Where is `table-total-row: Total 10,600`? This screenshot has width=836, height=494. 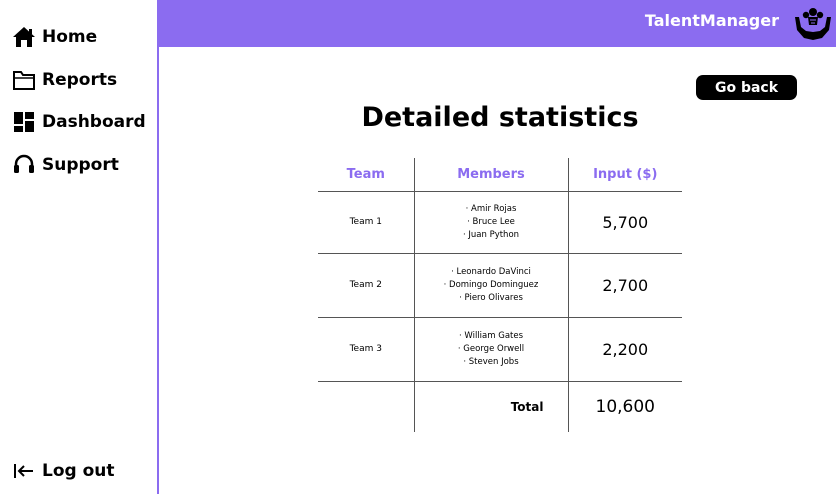
table-total-row: Total 10,600 is located at coordinates (500, 406).